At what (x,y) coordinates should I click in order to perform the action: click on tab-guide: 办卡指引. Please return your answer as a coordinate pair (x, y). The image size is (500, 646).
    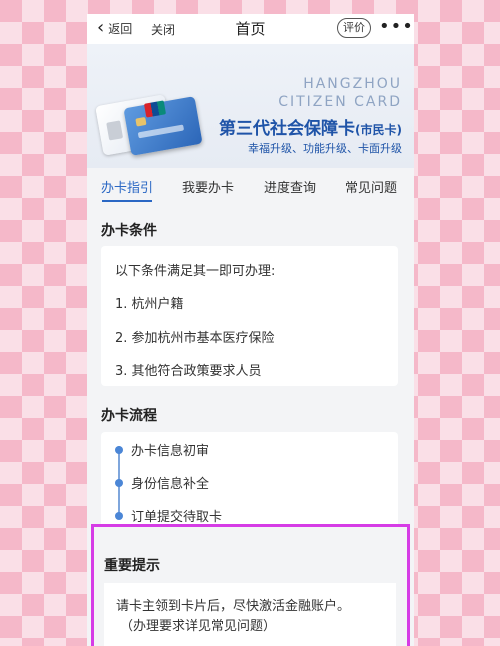
    Looking at the image, I should click on (127, 186).